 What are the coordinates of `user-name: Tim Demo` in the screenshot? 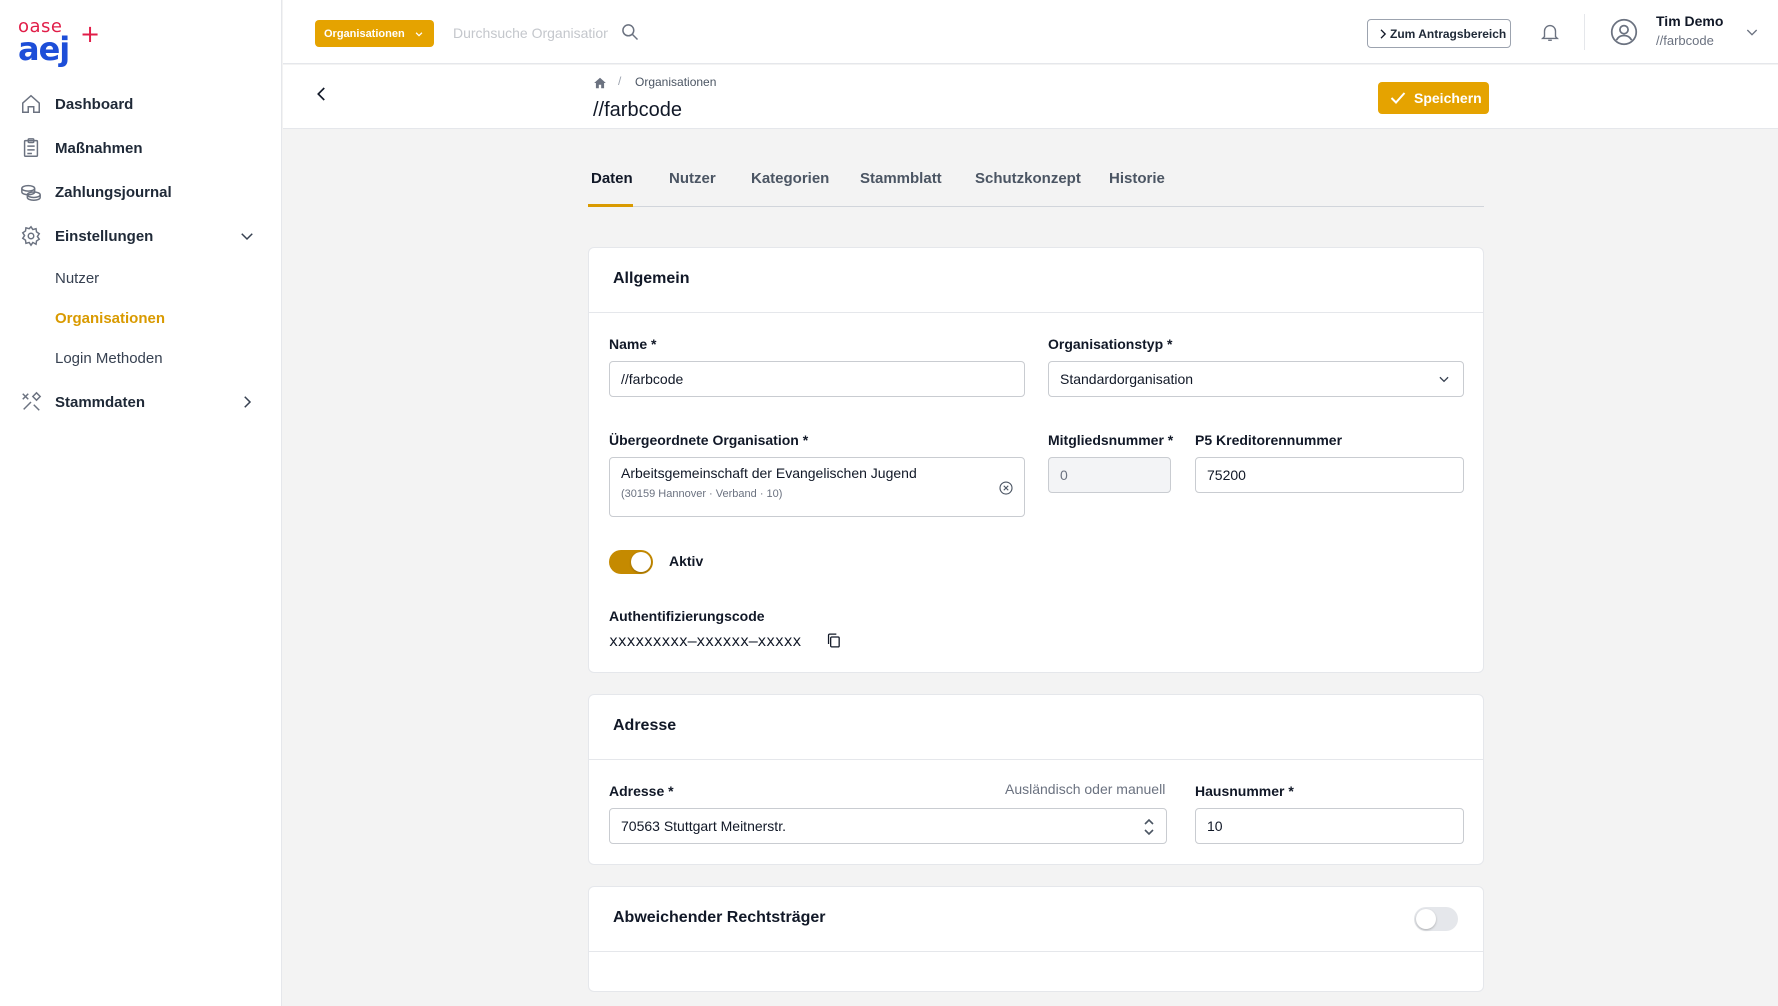 It's located at (1690, 21).